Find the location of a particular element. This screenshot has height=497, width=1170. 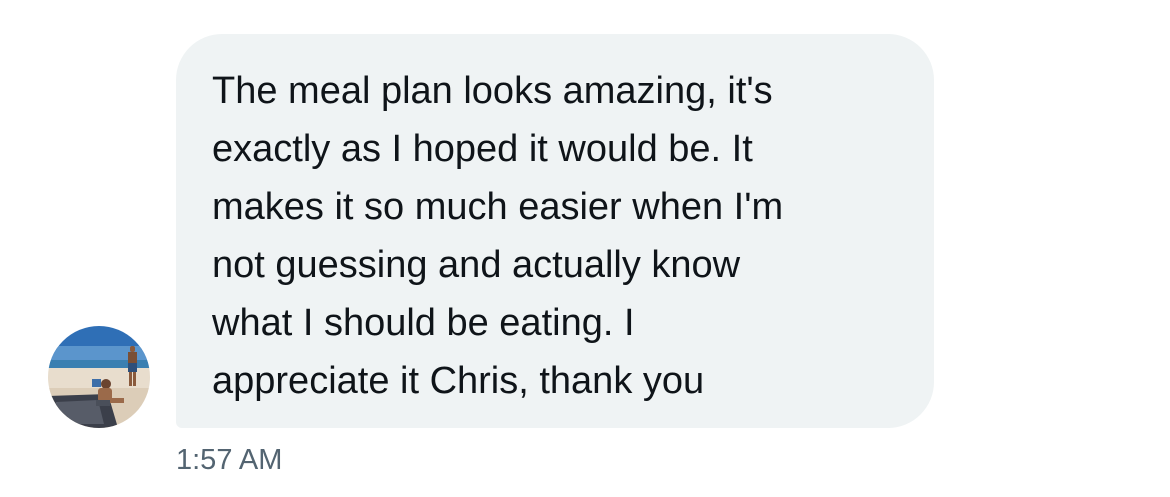

message-timestamp: 1:57 AM is located at coordinates (229, 460).